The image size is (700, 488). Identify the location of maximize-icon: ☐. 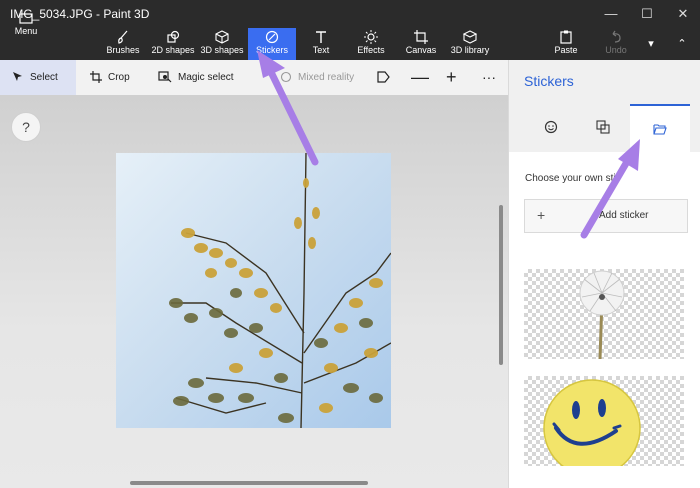
(647, 14).